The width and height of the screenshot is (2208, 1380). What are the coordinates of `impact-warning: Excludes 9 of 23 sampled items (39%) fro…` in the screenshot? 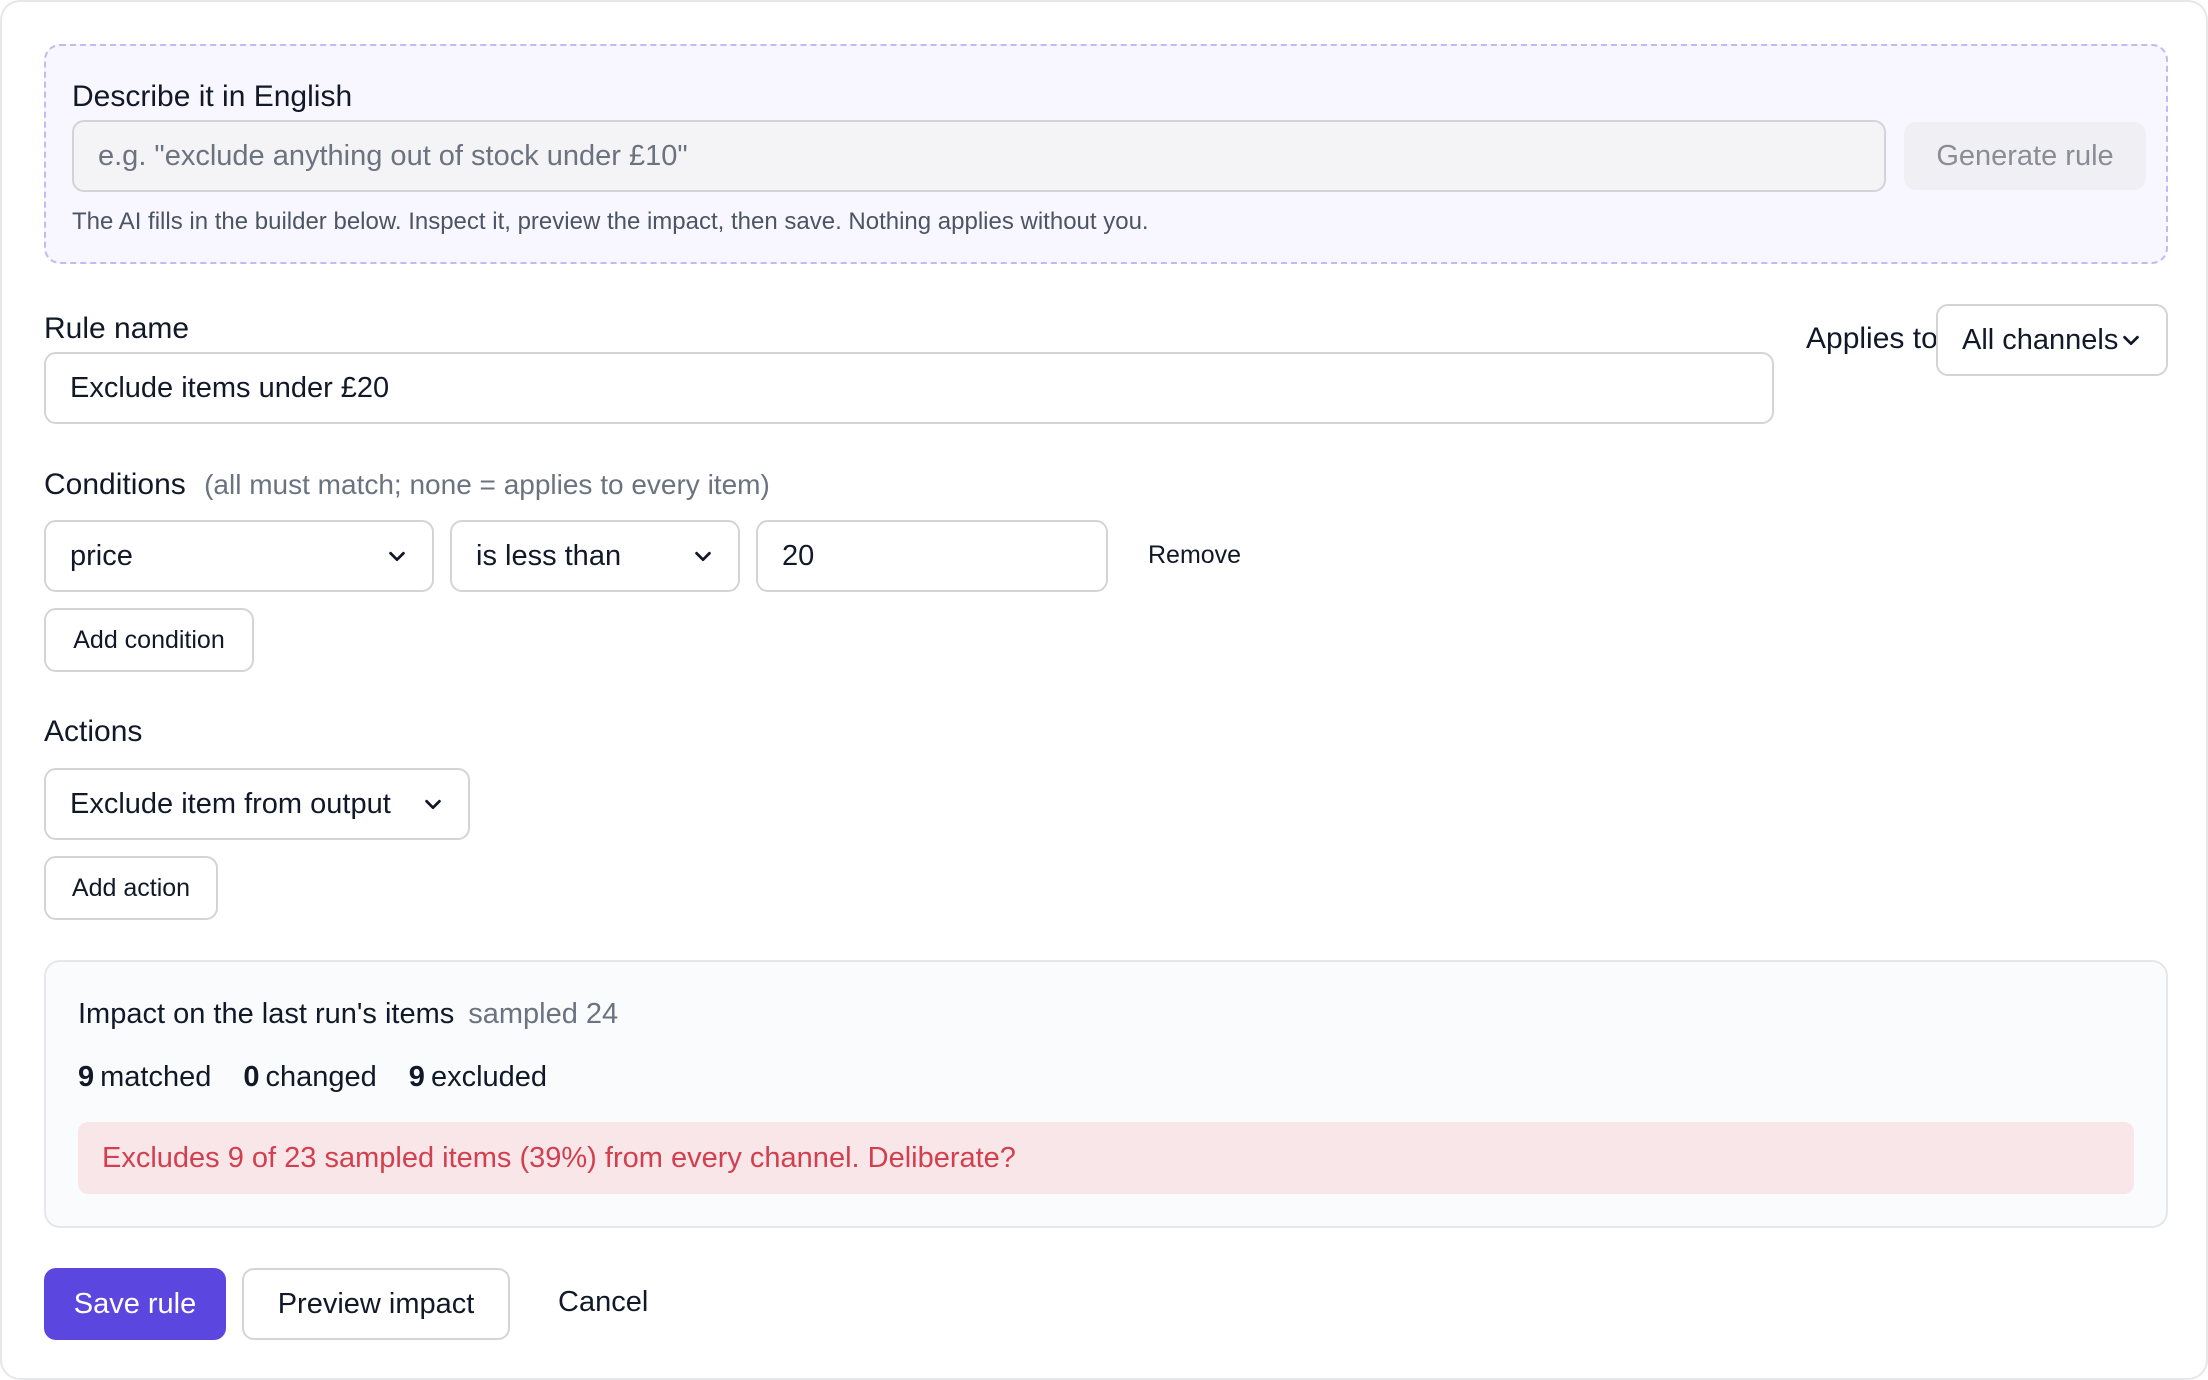 It's located at (1106, 1158).